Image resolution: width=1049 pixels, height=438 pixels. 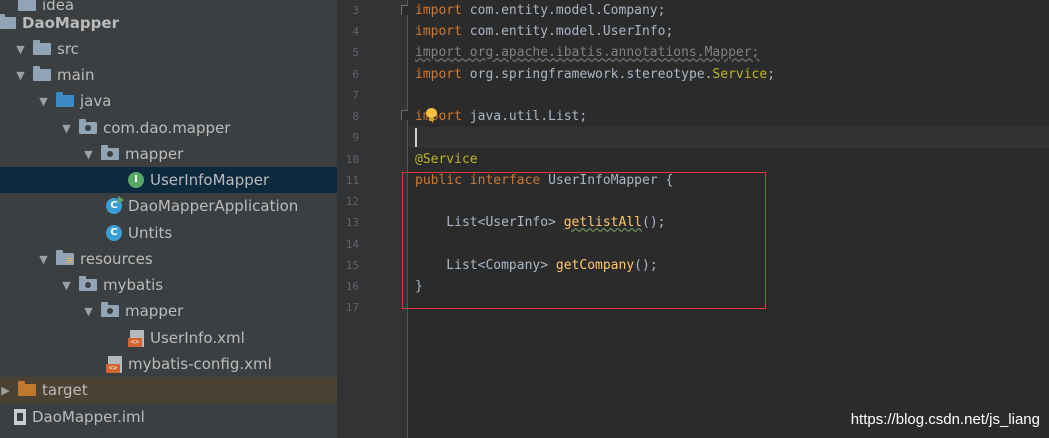 I want to click on tree-item-untits: C Untits, so click(x=168, y=233).